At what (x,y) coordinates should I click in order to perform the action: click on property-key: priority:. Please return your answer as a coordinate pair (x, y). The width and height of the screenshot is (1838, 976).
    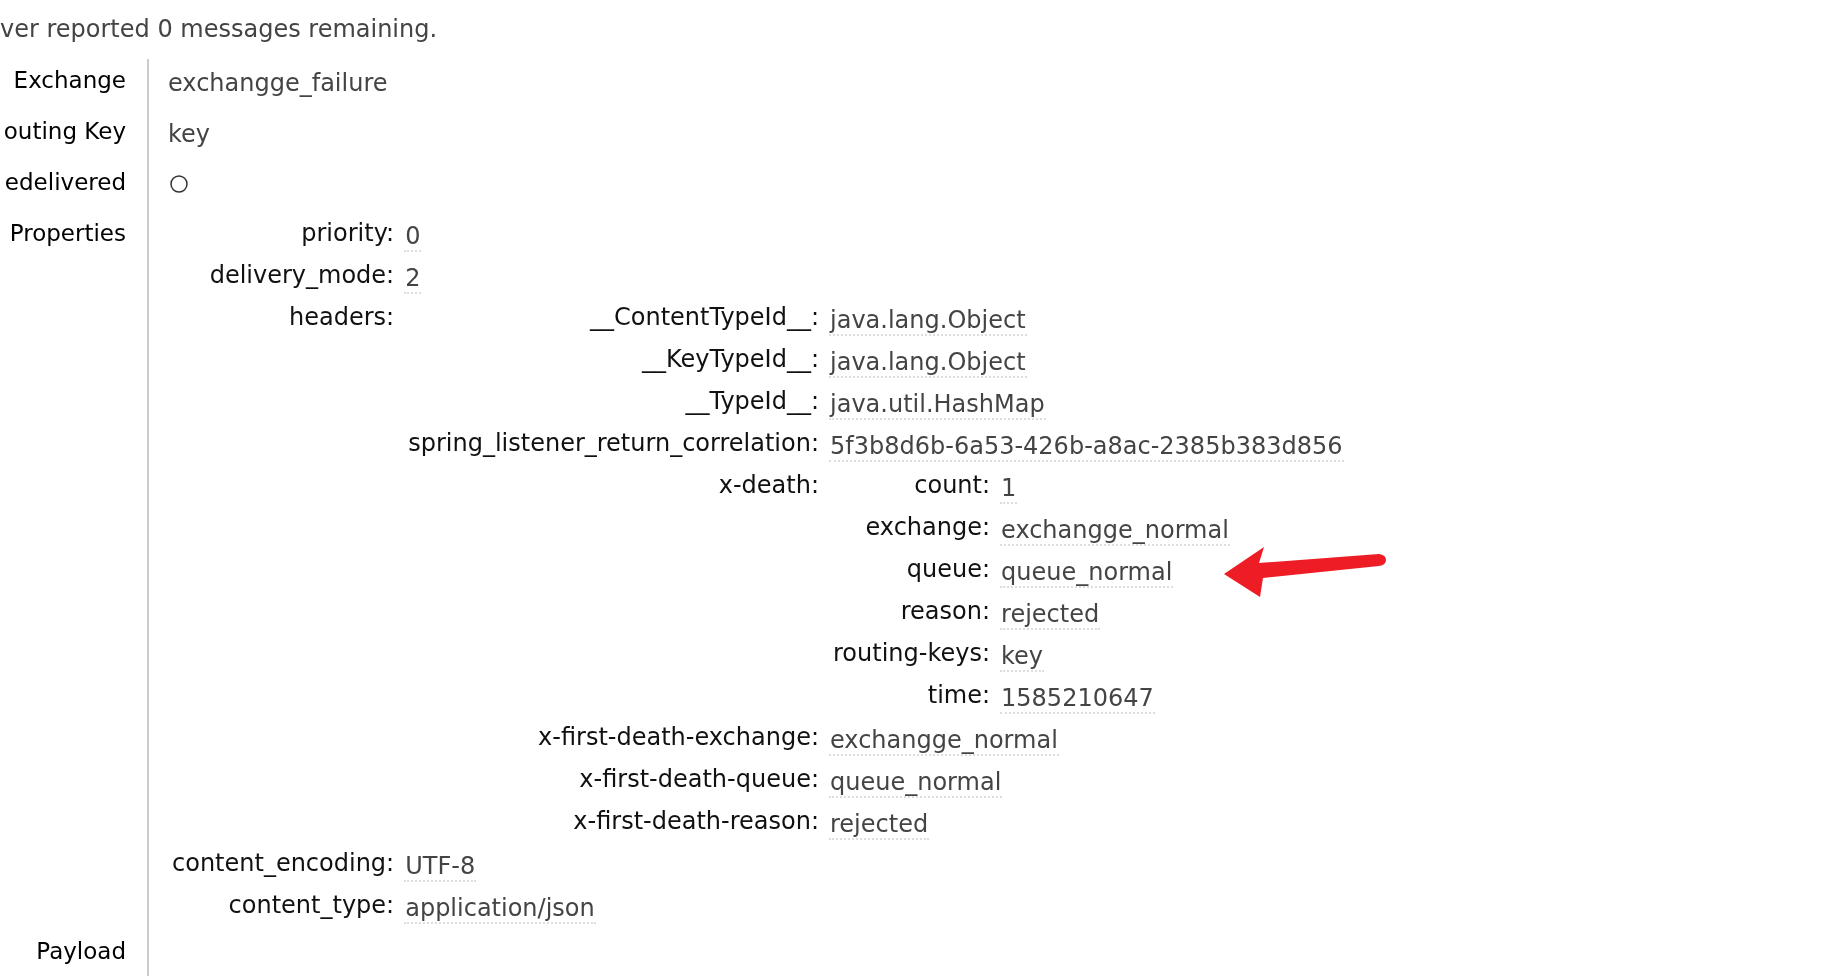
    Looking at the image, I should click on (348, 233).